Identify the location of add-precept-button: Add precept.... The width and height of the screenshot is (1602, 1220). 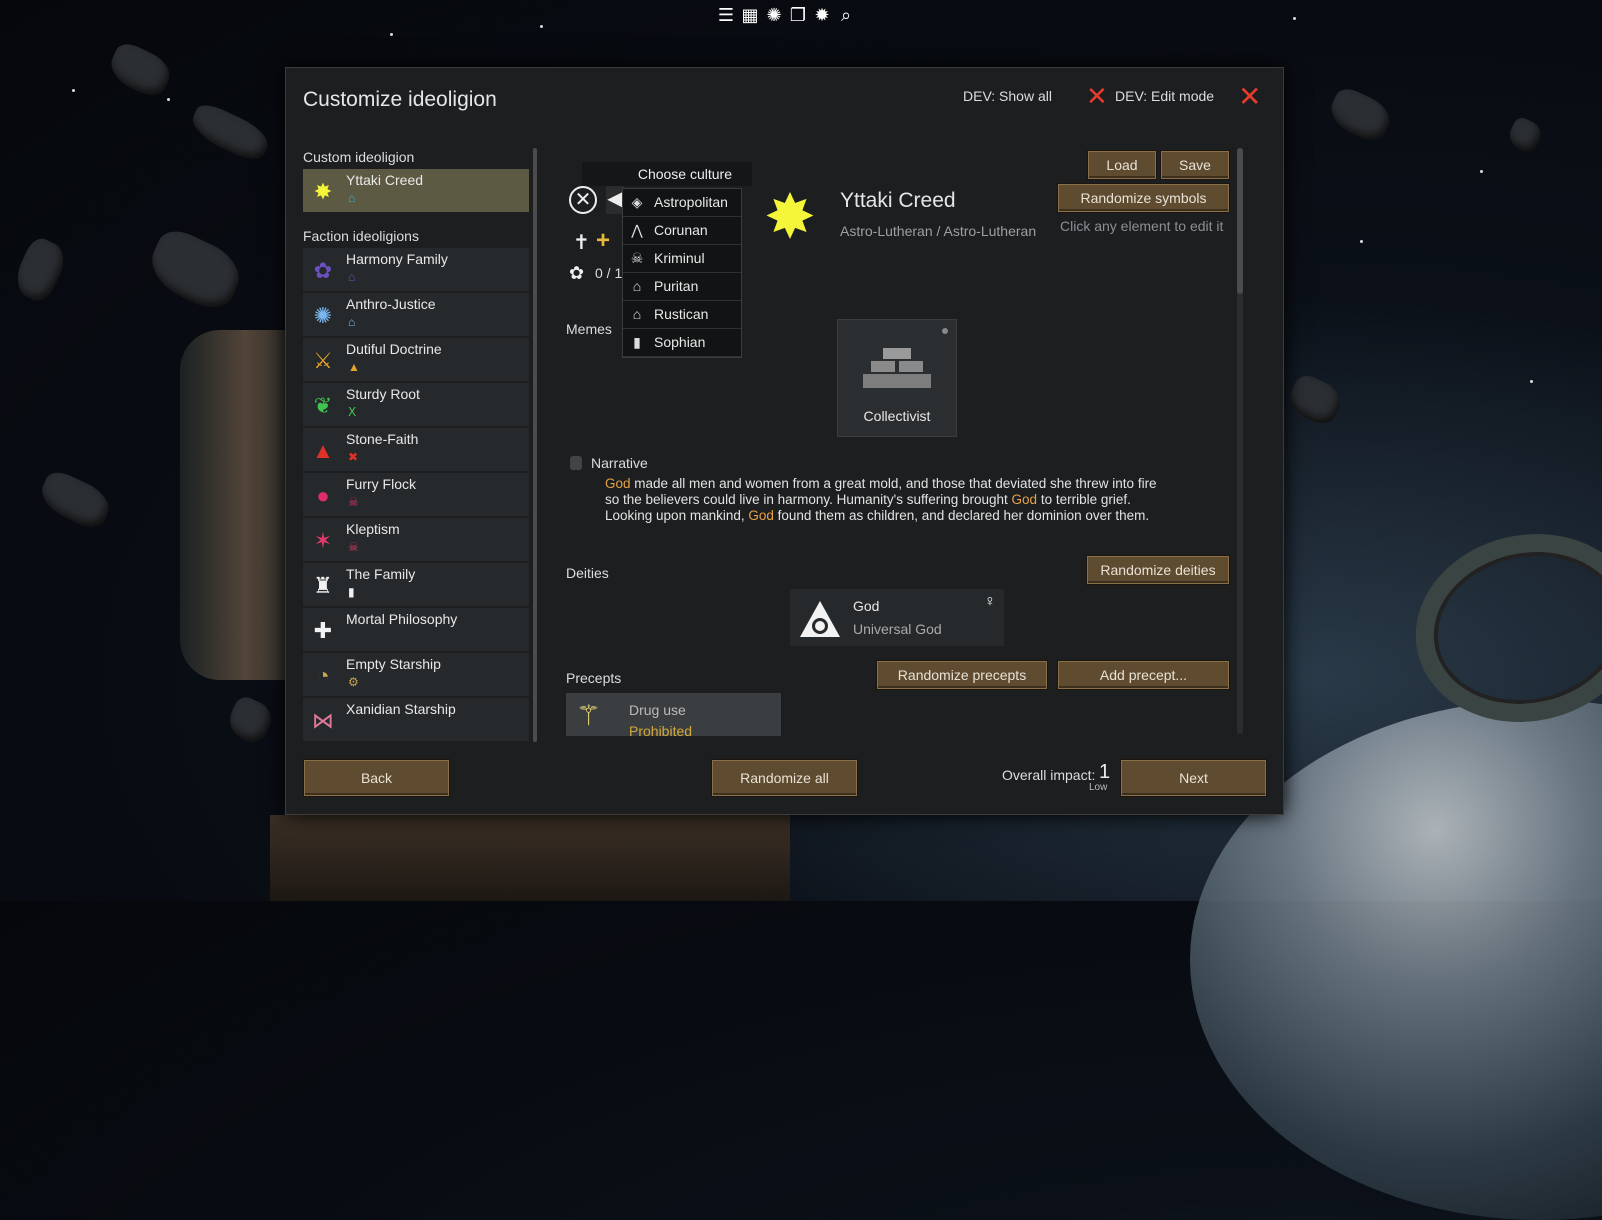
(1143, 675).